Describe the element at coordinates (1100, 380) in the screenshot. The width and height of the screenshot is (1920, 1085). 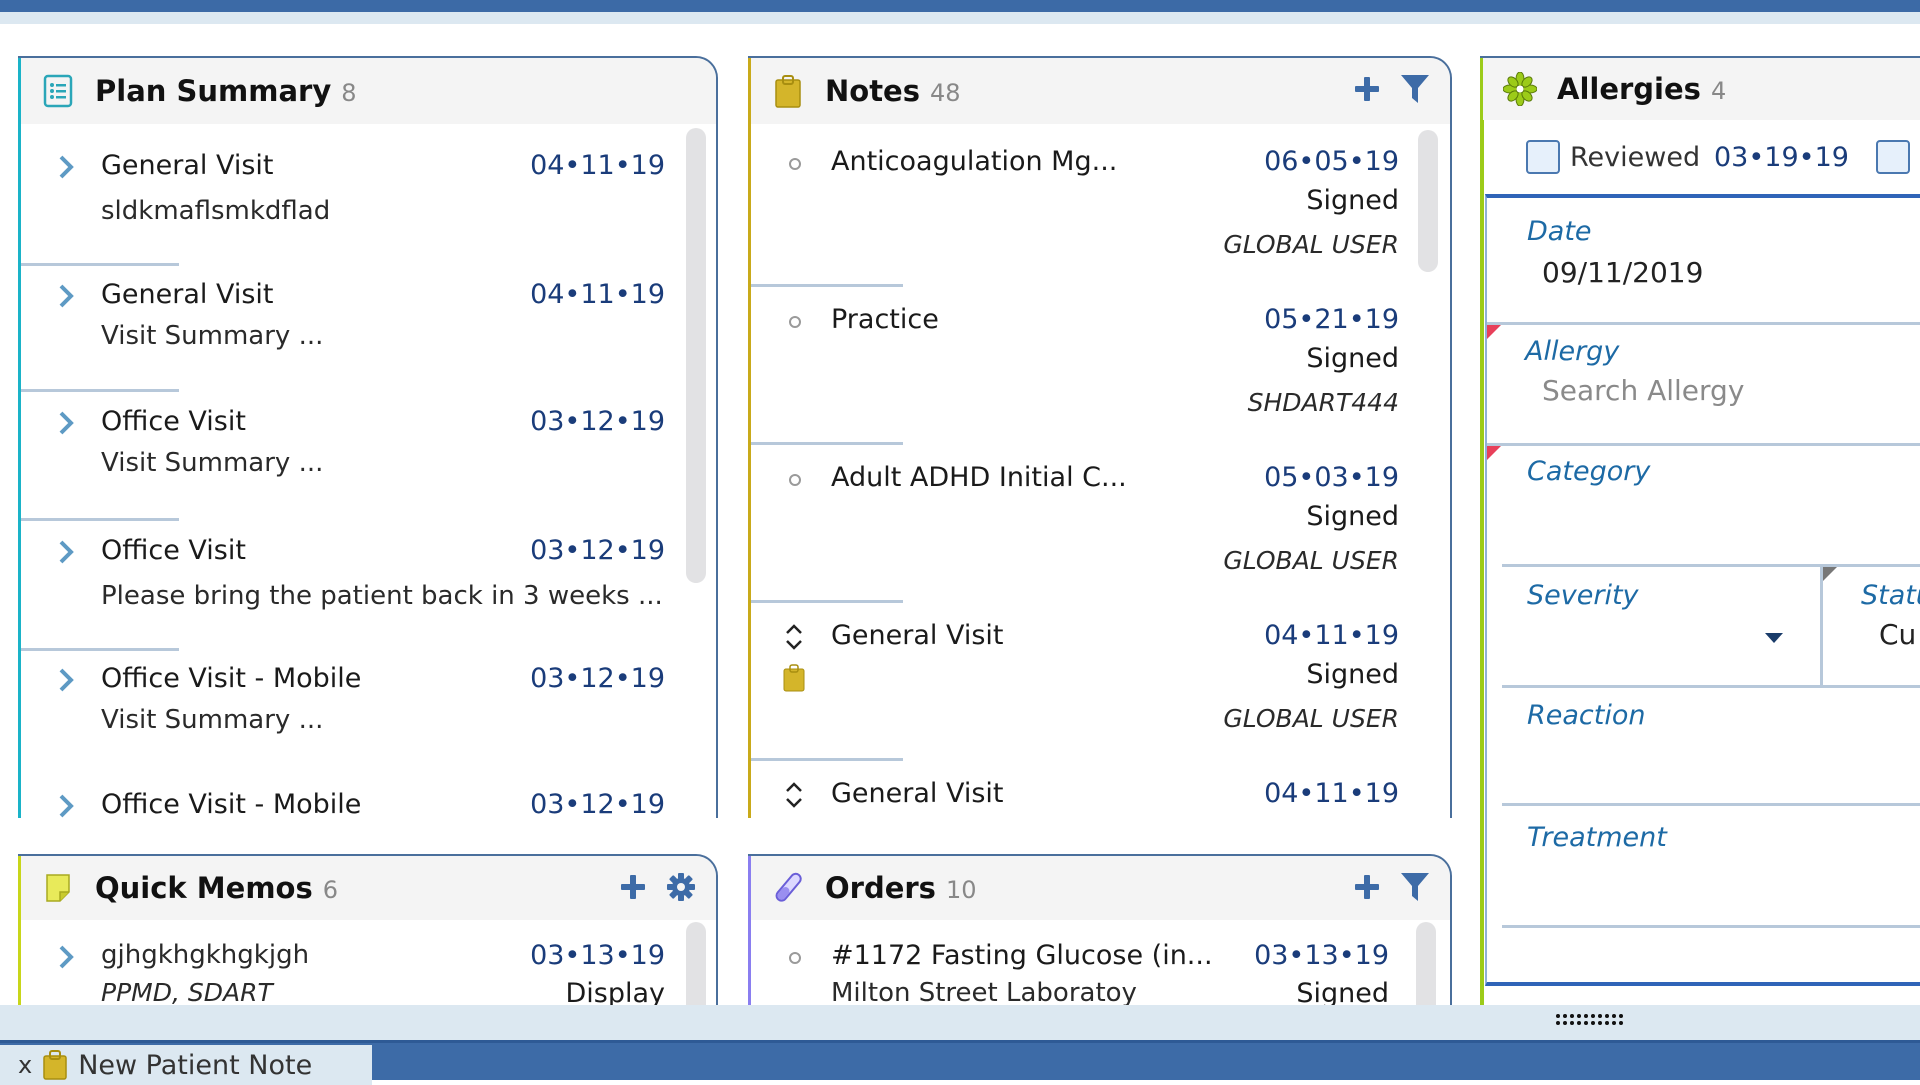
I see `note-item: Practice 05•21•19 Signed SHDART444` at that location.